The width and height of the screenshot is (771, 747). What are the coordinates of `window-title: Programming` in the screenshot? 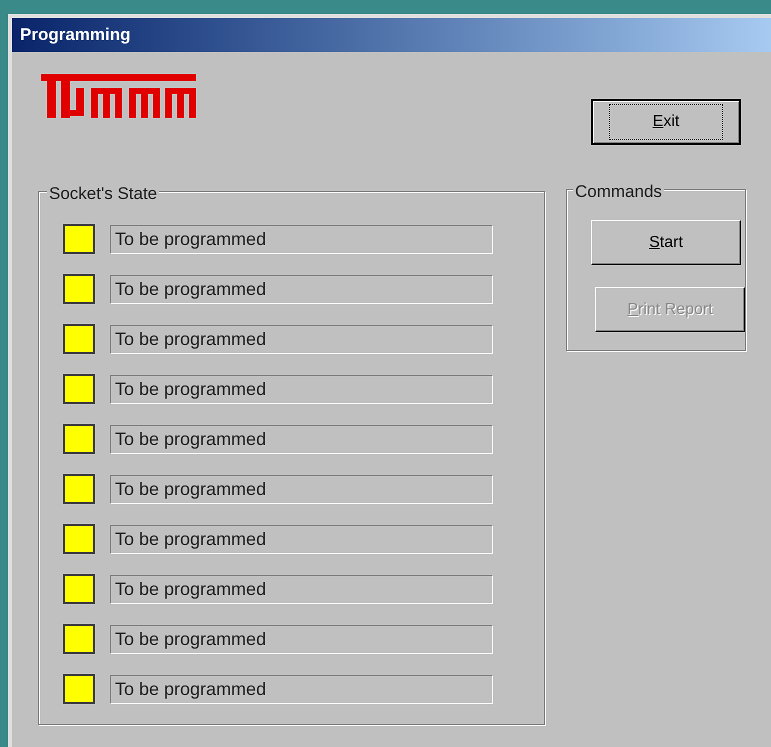 It's located at (391, 35).